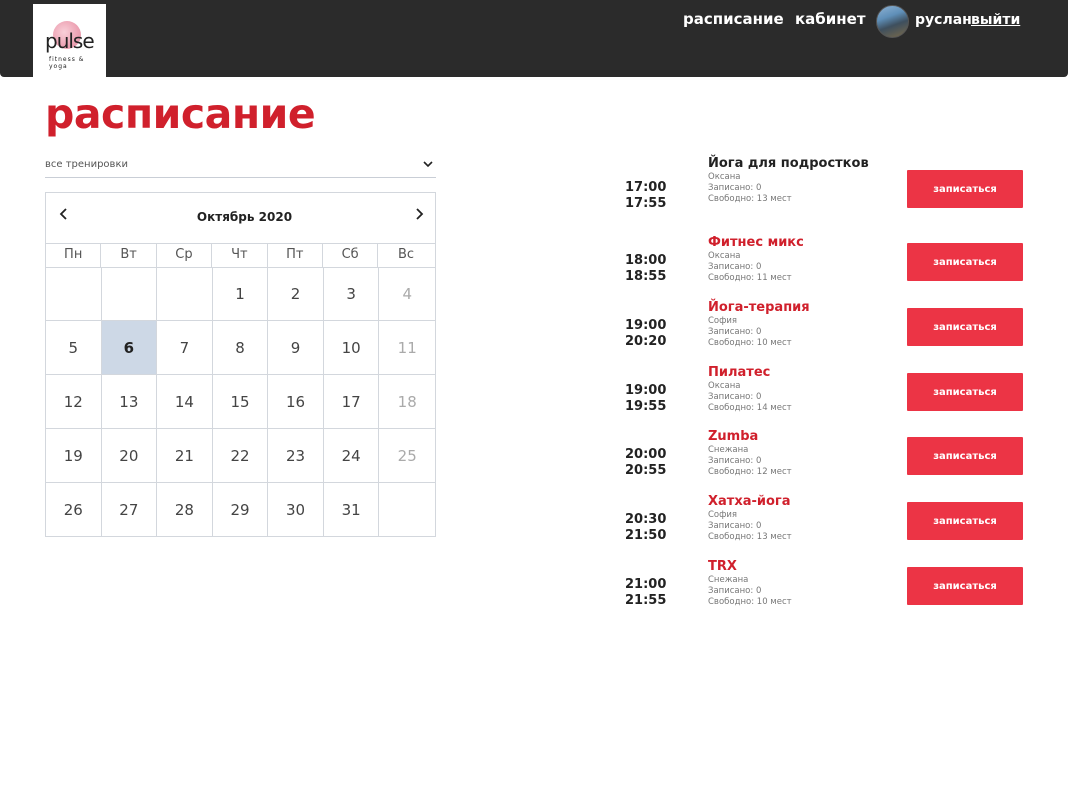  I want to click on calendar-day: 1, so click(240, 294).